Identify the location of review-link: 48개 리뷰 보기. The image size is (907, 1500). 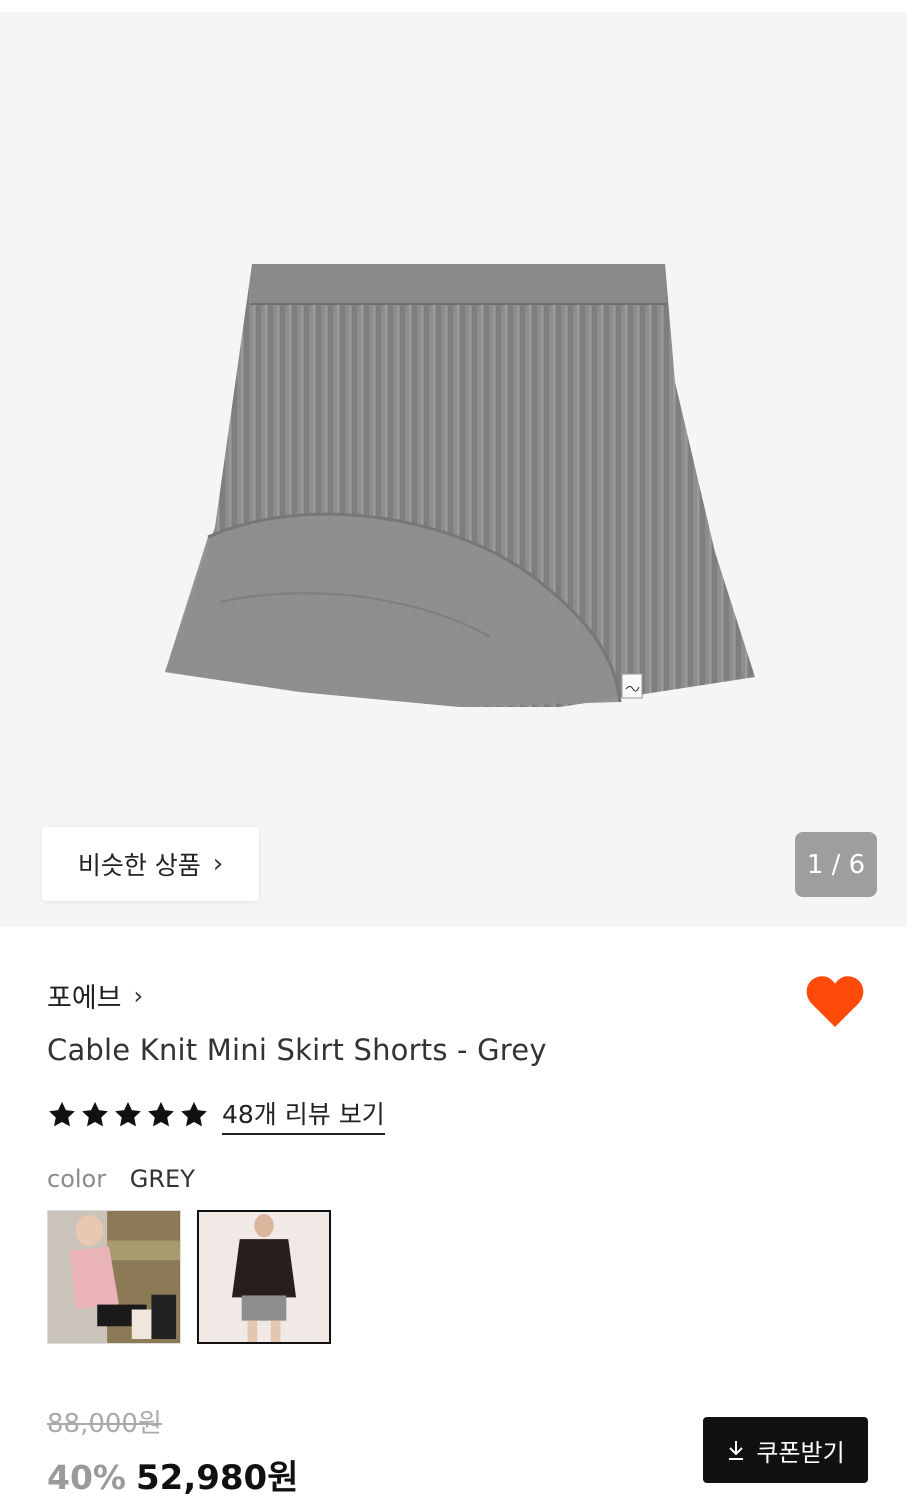
(303, 1115).